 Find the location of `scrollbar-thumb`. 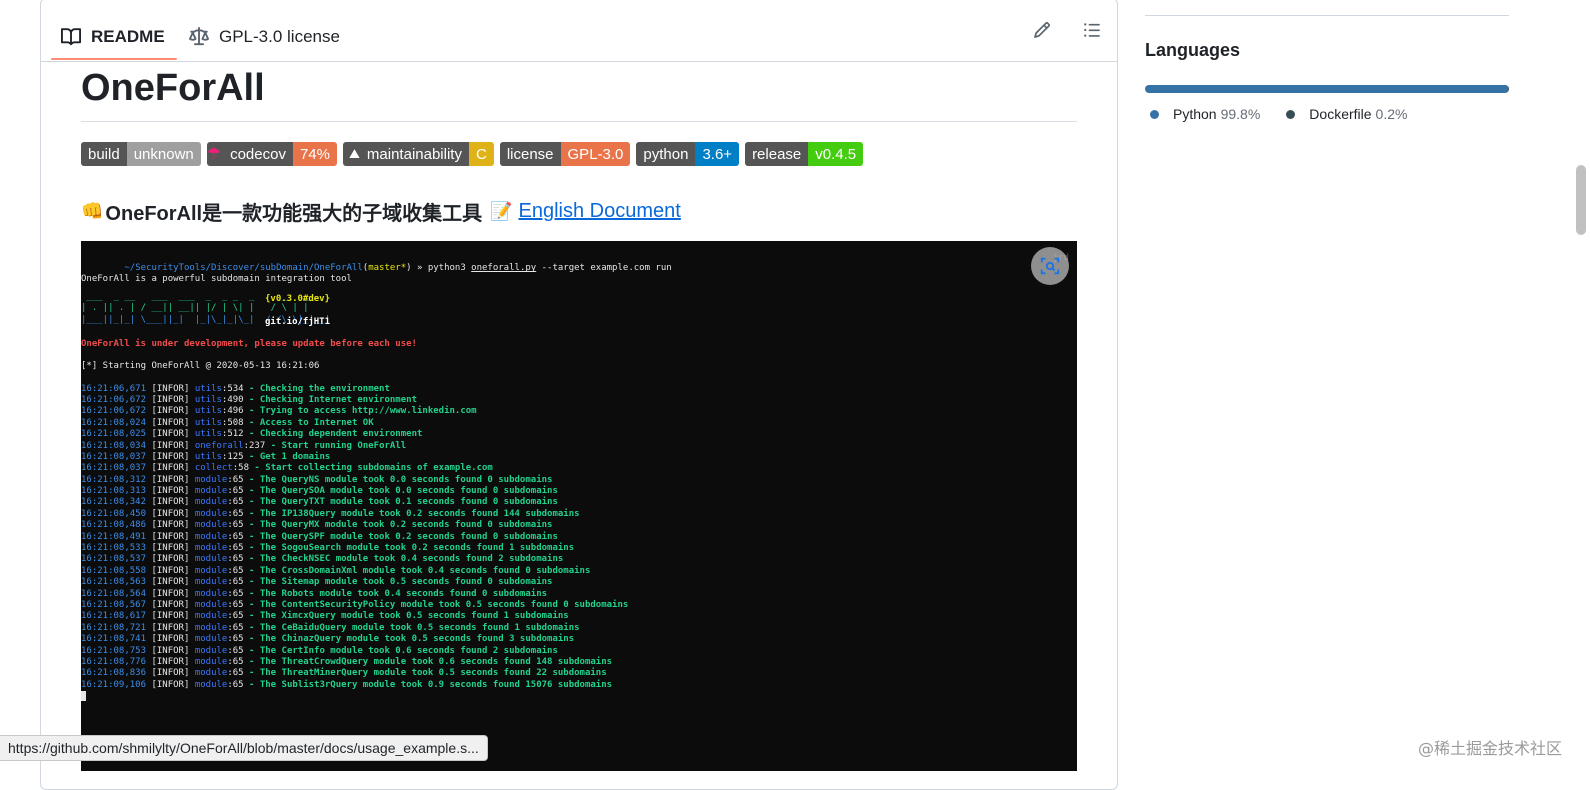

scrollbar-thumb is located at coordinates (1581, 200).